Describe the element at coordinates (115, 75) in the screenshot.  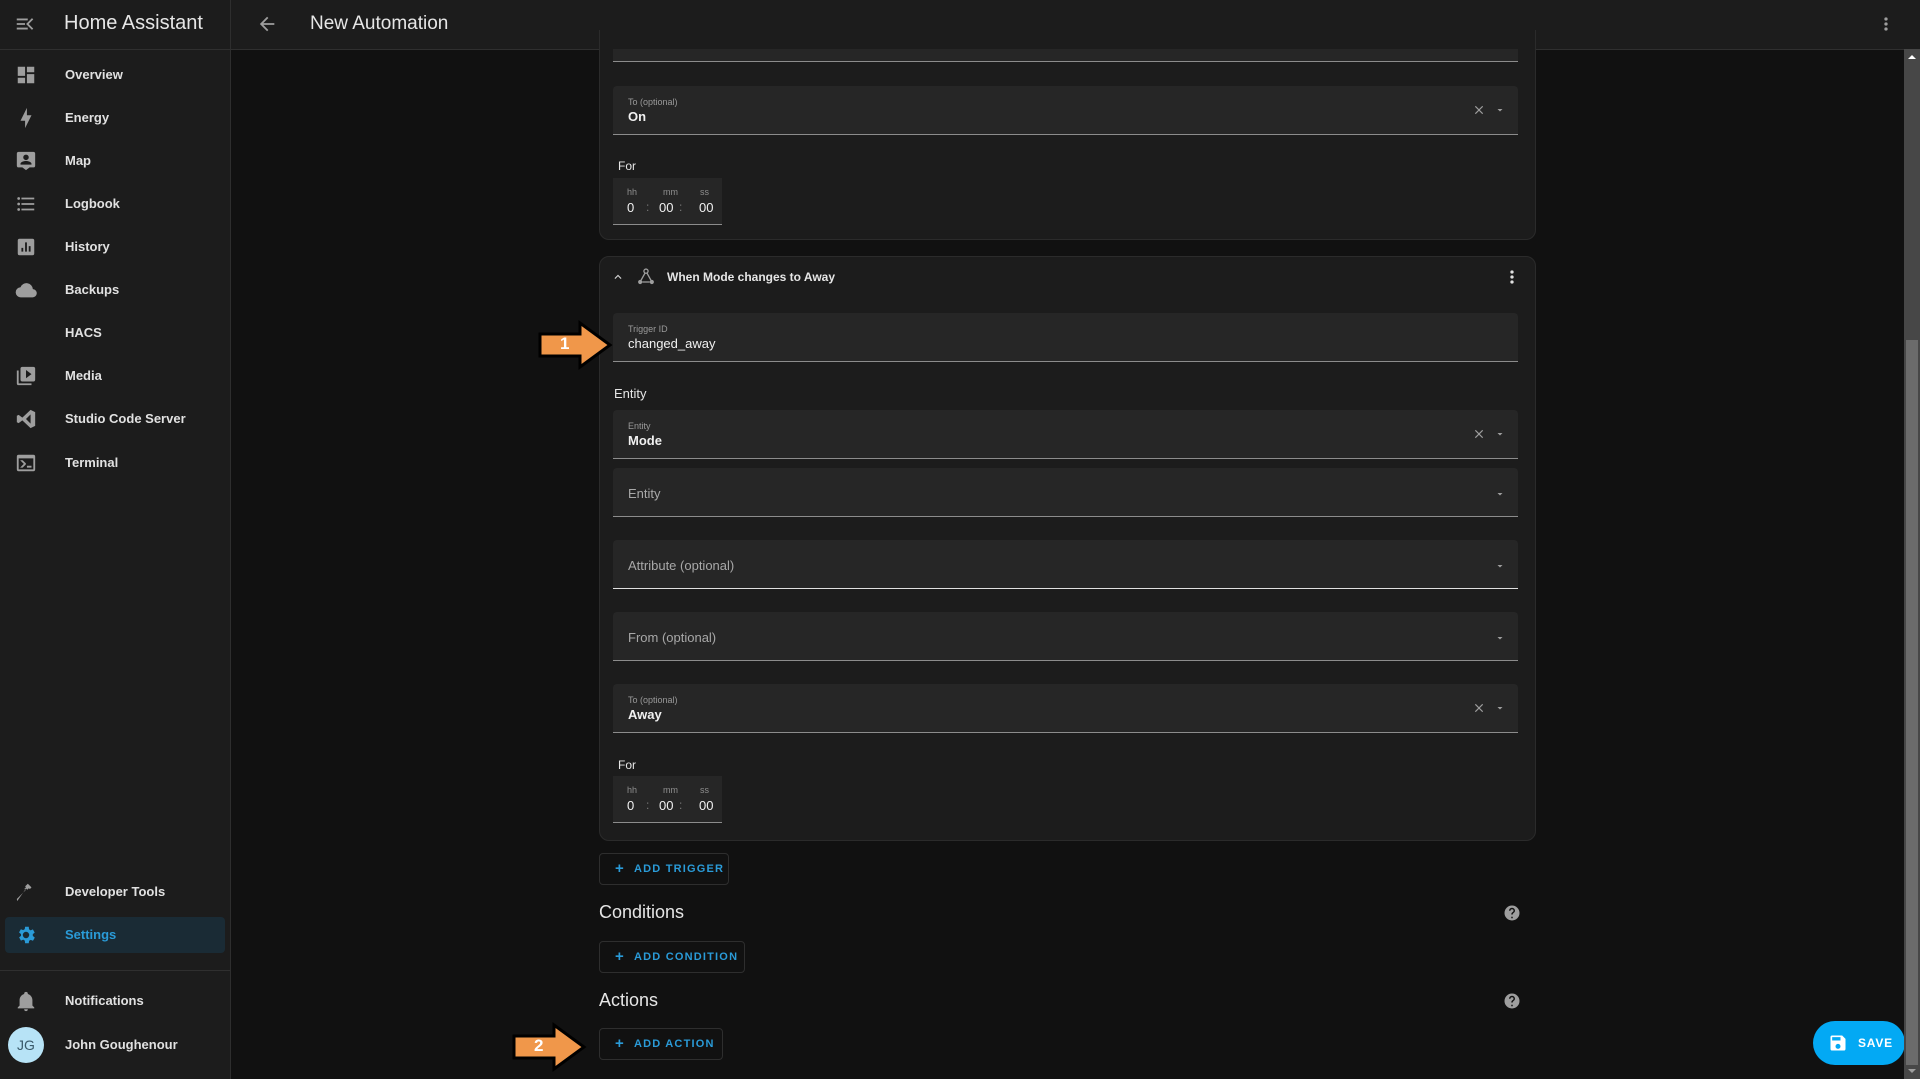
I see `sidebar-item-overview: Overview` at that location.